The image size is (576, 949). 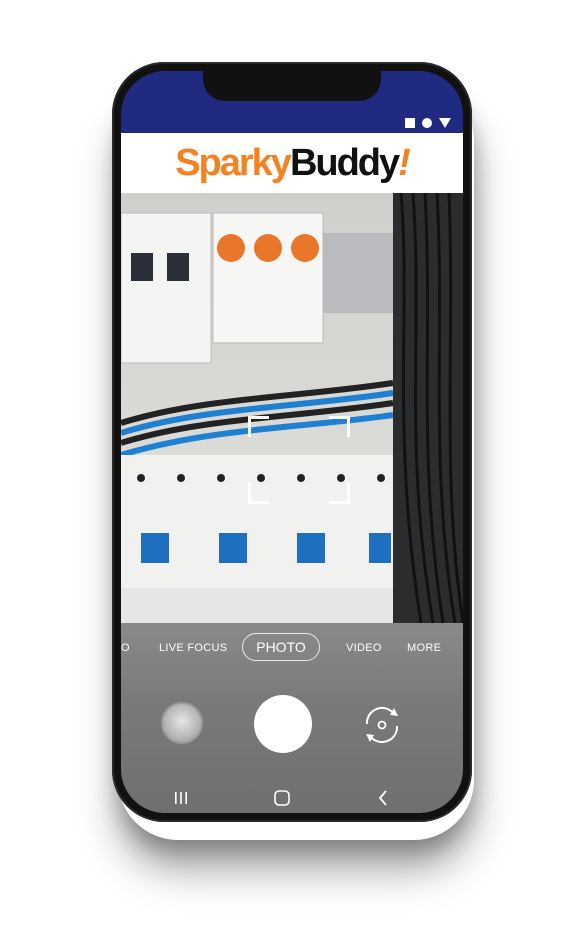 What do you see at coordinates (292, 102) in the screenshot?
I see `status-bar` at bounding box center [292, 102].